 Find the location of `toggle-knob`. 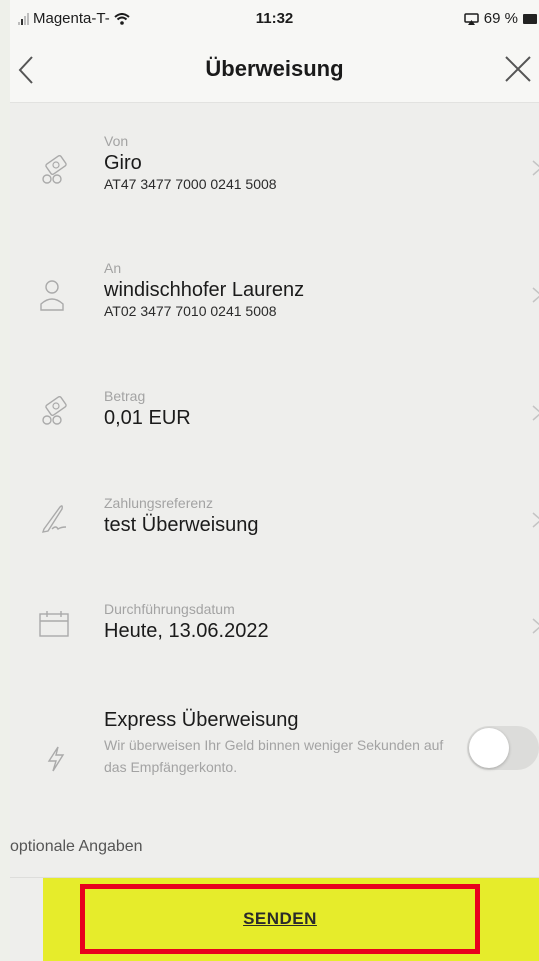

toggle-knob is located at coordinates (489, 748).